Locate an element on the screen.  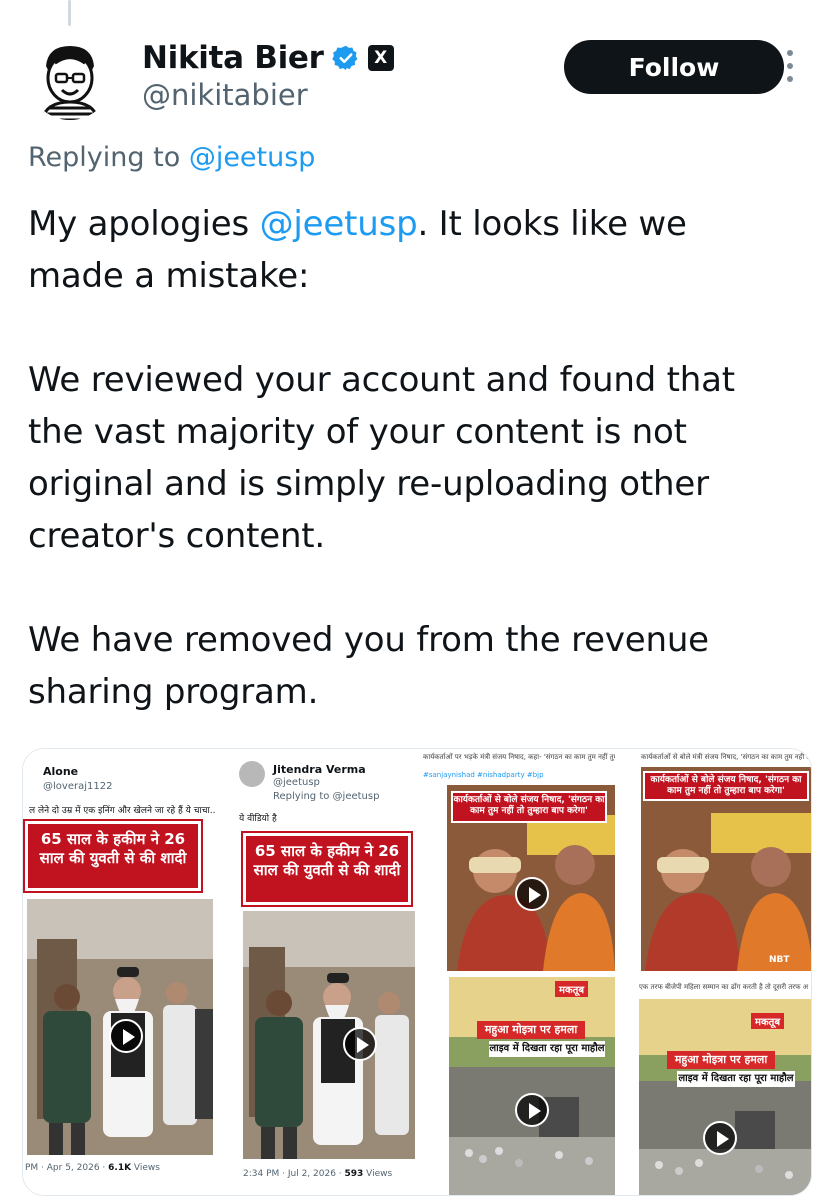
tweet-text-fragment: My apologies is located at coordinates (144, 224).